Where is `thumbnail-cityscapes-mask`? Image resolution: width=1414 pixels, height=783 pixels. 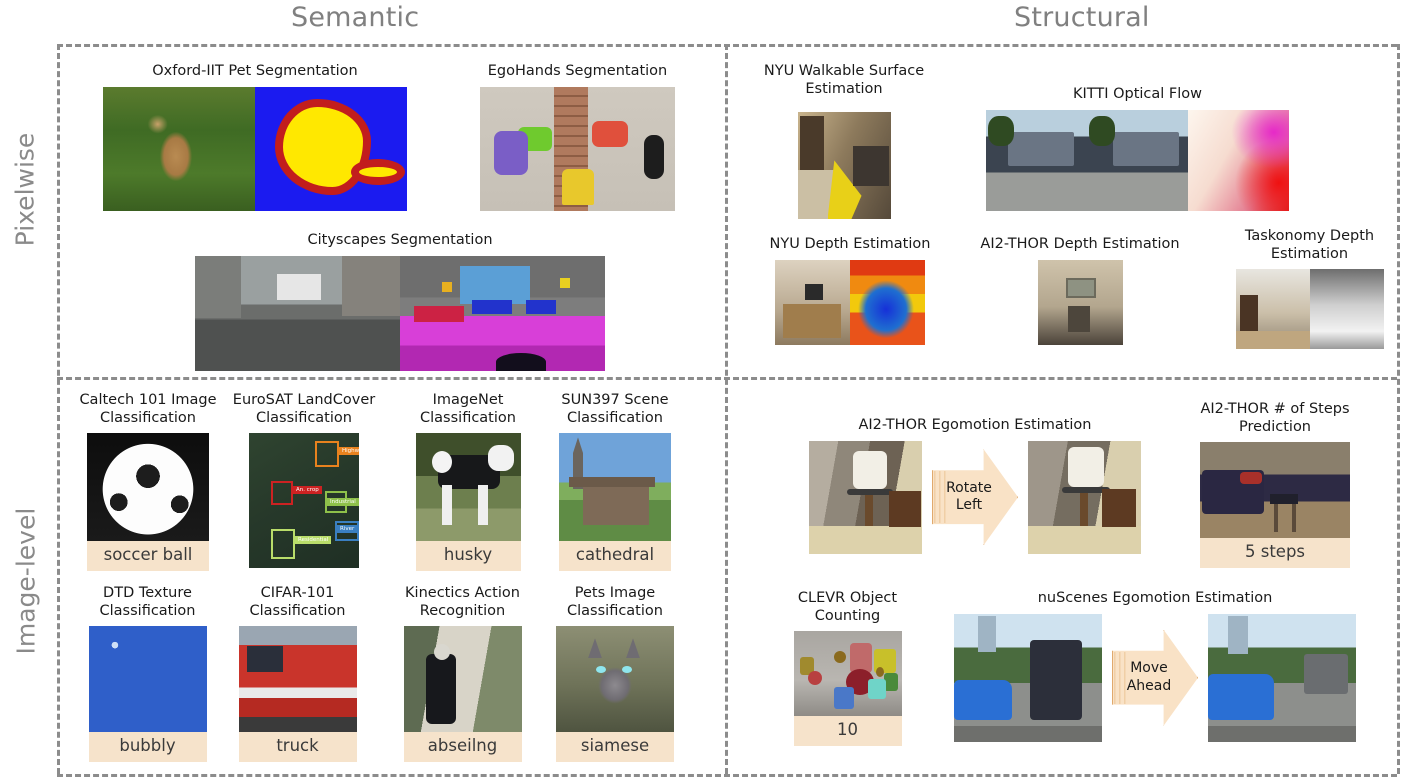
thumbnail-cityscapes-mask is located at coordinates (502, 313).